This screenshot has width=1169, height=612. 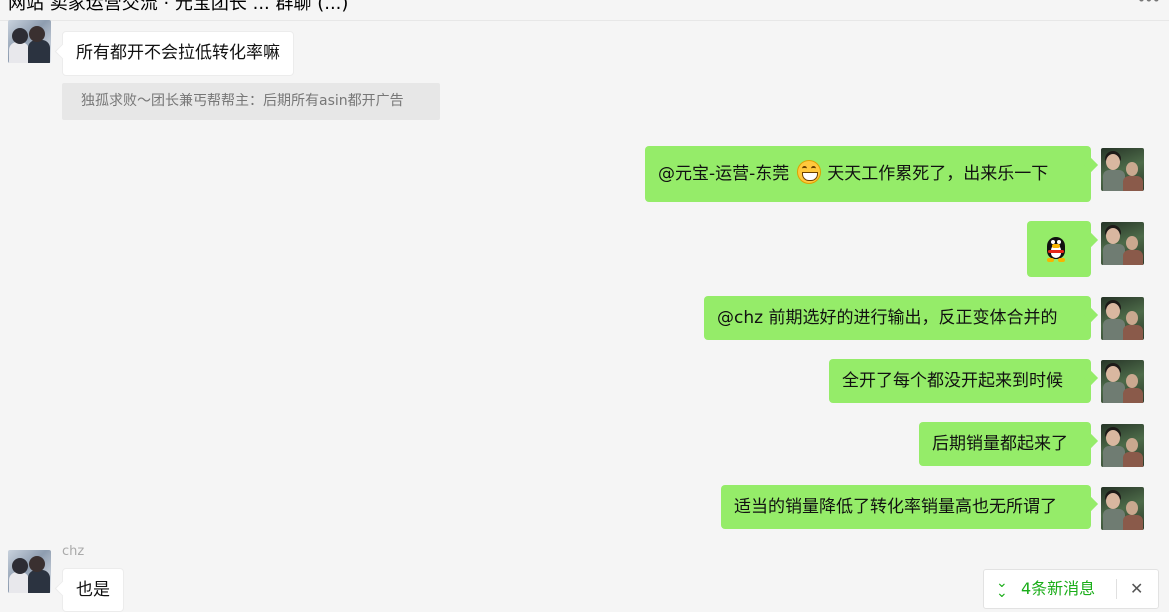 I want to click on message-bubble-outgoing: 后期销量都起来了, so click(x=1005, y=444).